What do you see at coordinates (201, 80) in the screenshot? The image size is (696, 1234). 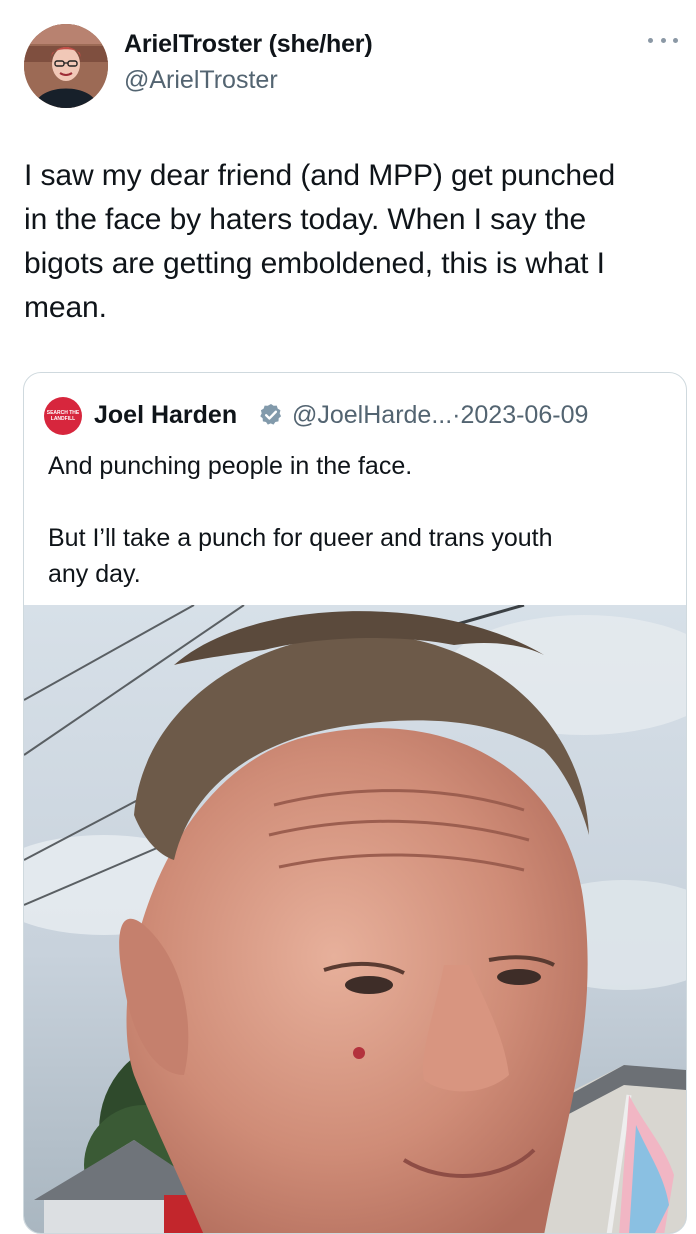 I see `author-handle: @ArielTroster` at bounding box center [201, 80].